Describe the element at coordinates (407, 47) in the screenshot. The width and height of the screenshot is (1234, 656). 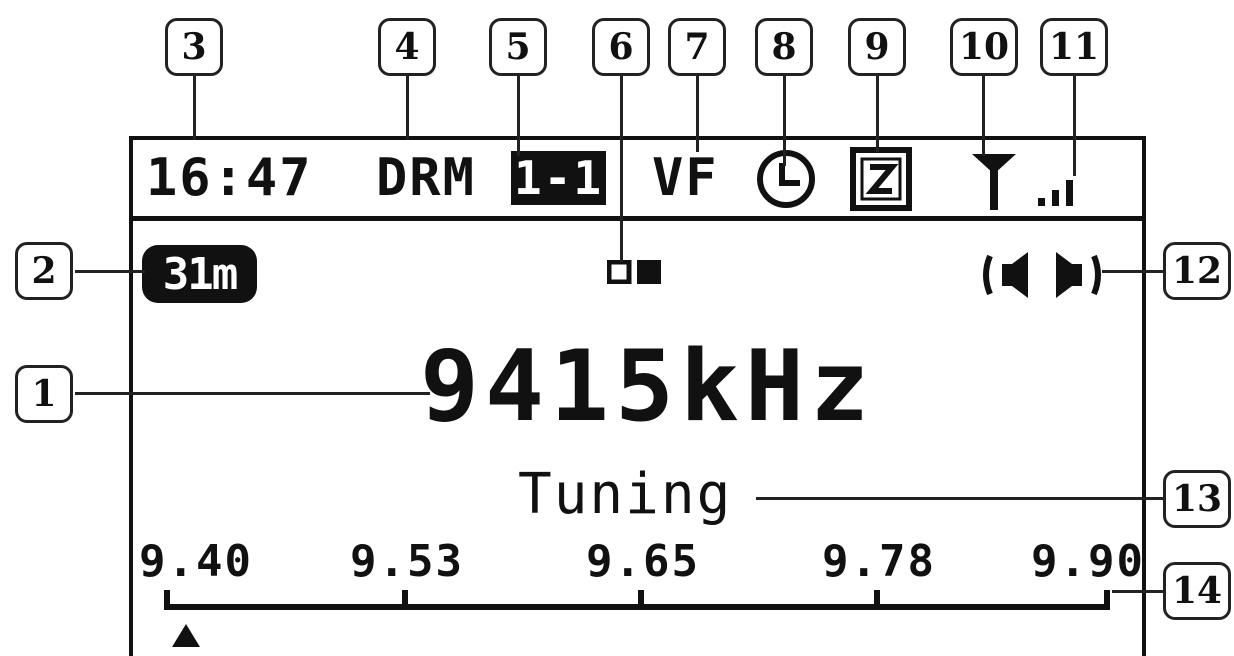
I see `callout-4: 4` at that location.